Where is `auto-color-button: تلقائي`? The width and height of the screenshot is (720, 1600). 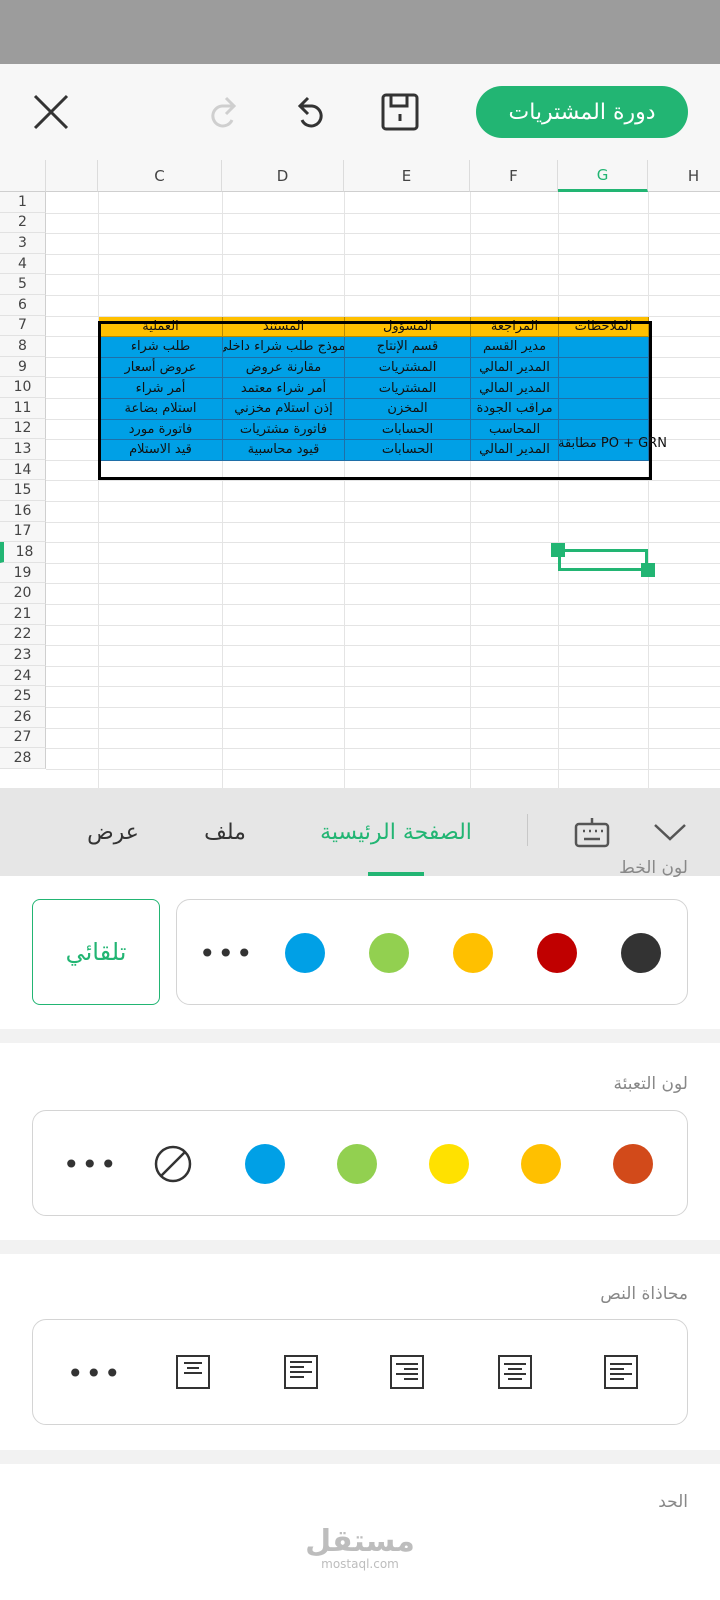
auto-color-button: تلقائي is located at coordinates (96, 952).